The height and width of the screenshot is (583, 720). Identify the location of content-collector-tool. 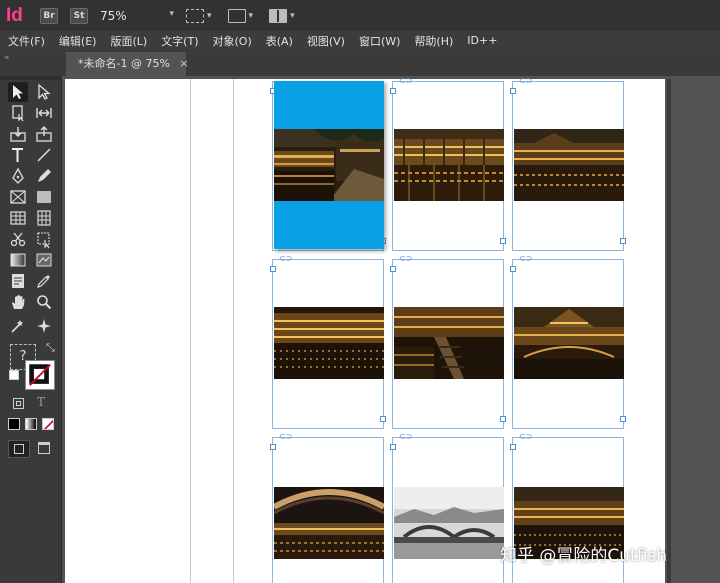
(18, 134).